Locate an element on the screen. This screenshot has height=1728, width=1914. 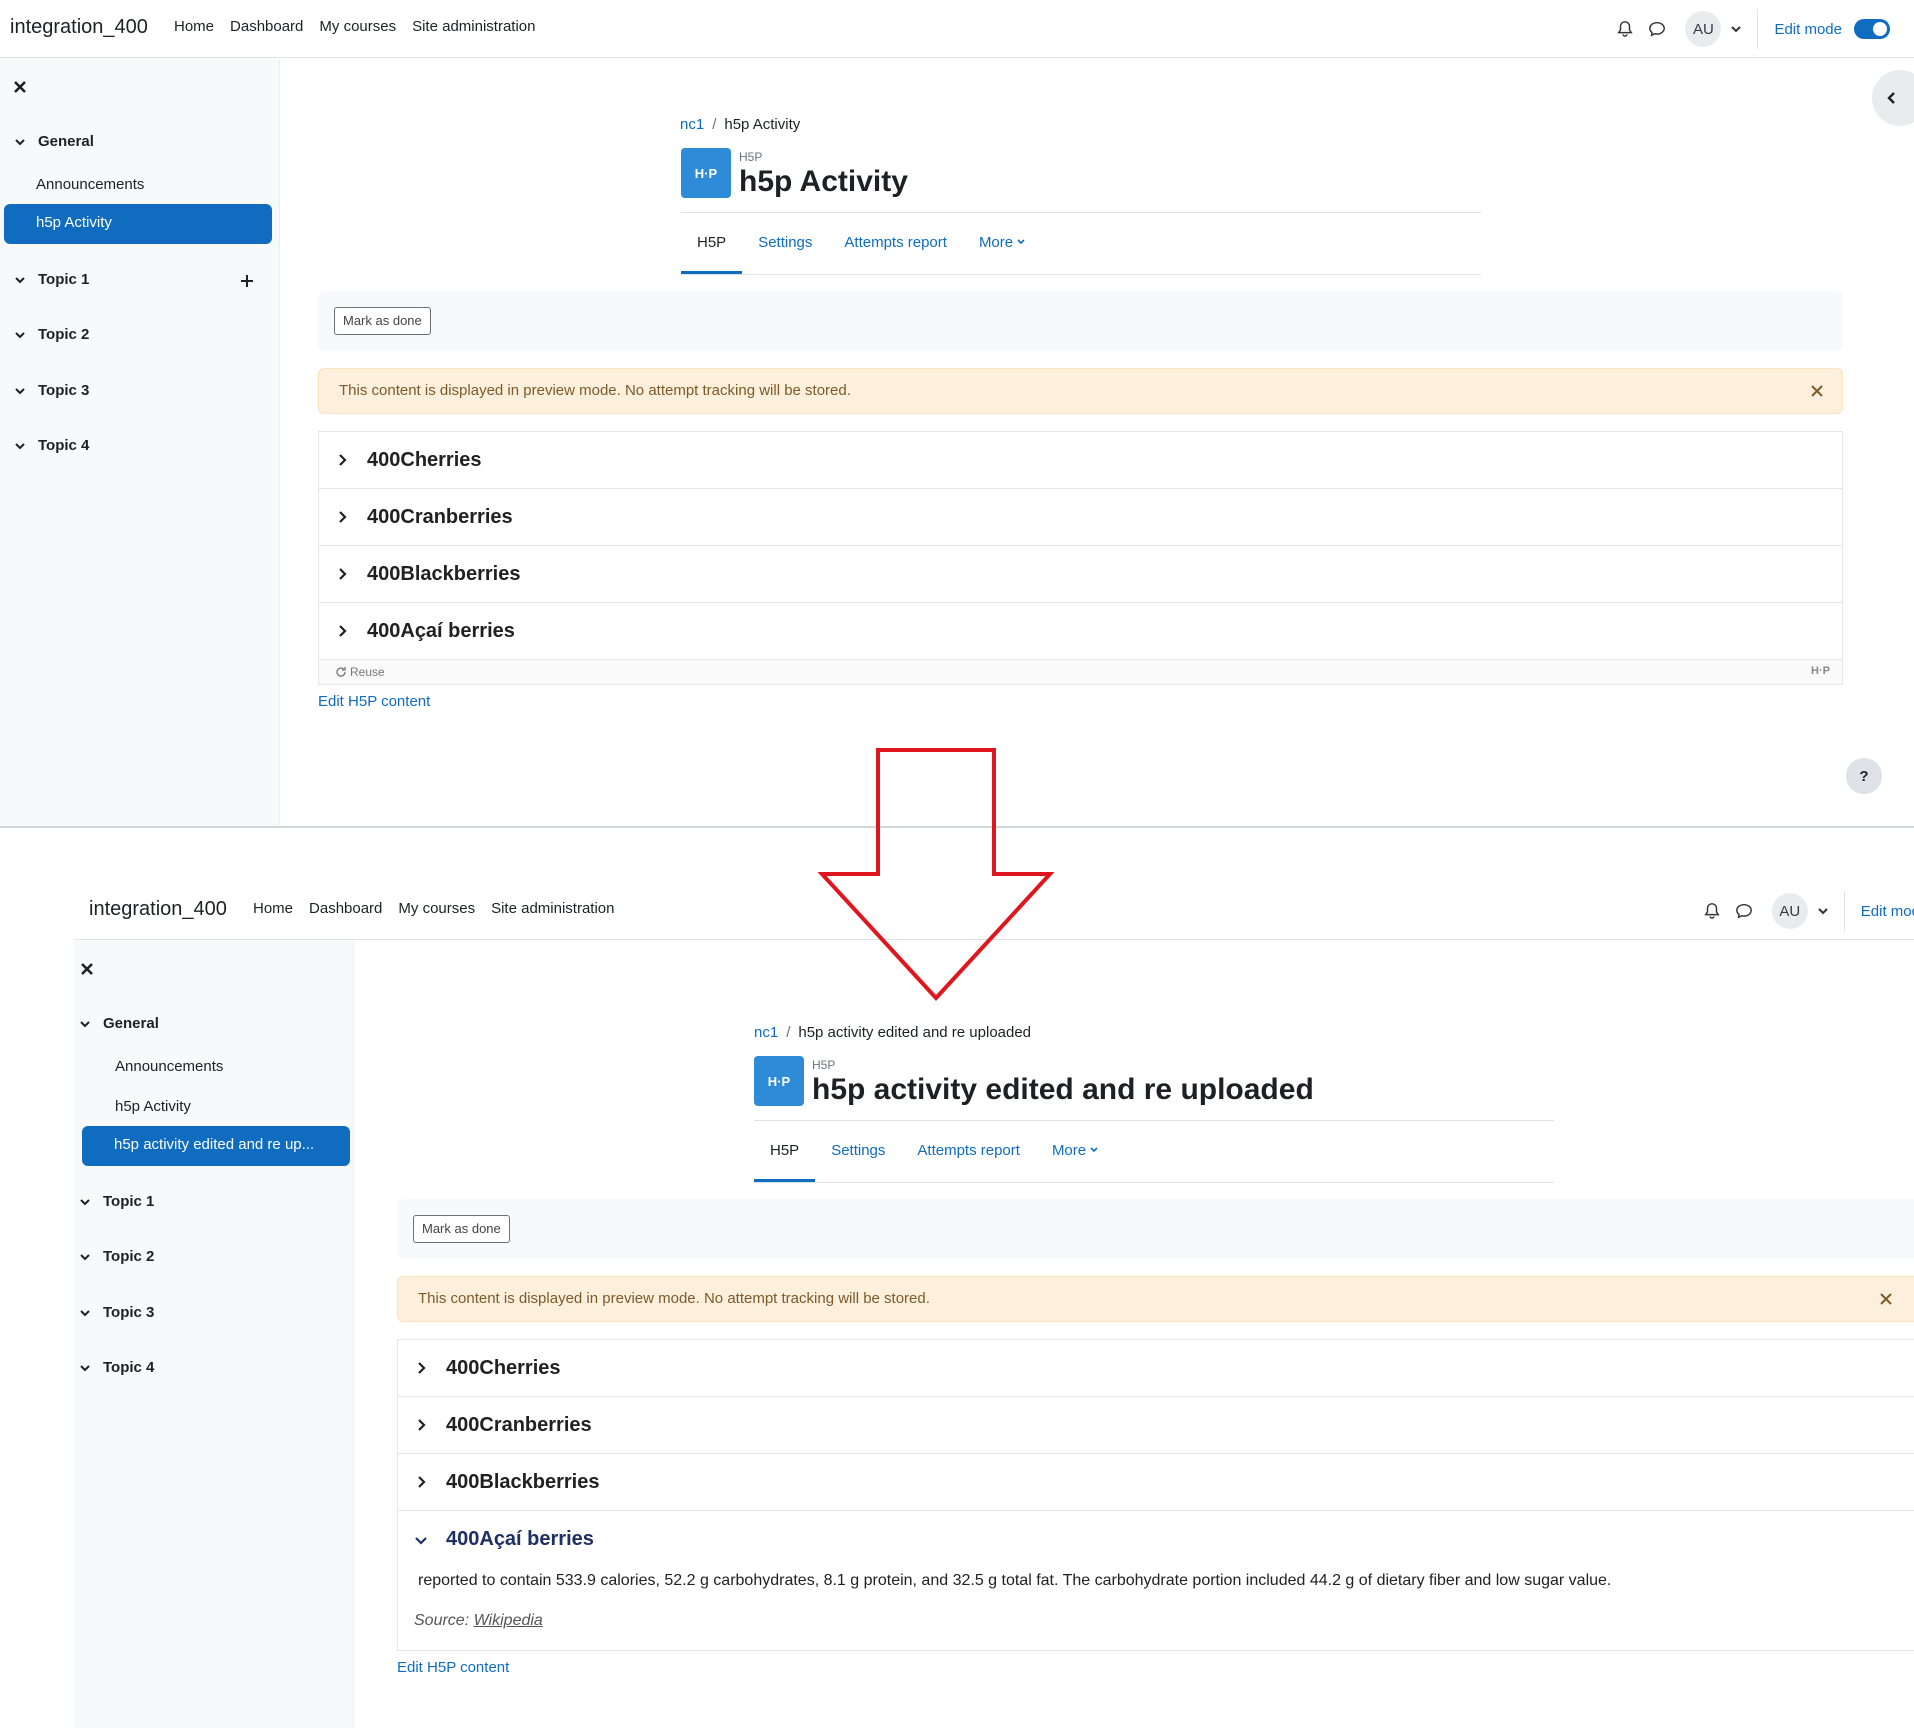
chevron-left-icon is located at coordinates (1891, 98).